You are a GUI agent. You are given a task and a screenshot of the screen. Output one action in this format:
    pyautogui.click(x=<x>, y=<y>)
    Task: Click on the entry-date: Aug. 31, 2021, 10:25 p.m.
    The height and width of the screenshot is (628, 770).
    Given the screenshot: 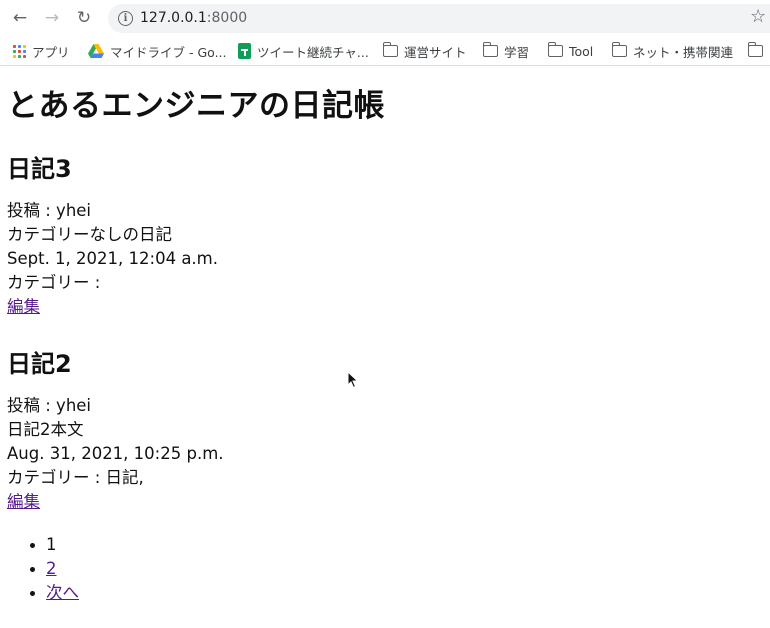 What is the action you would take?
    pyautogui.click(x=115, y=453)
    